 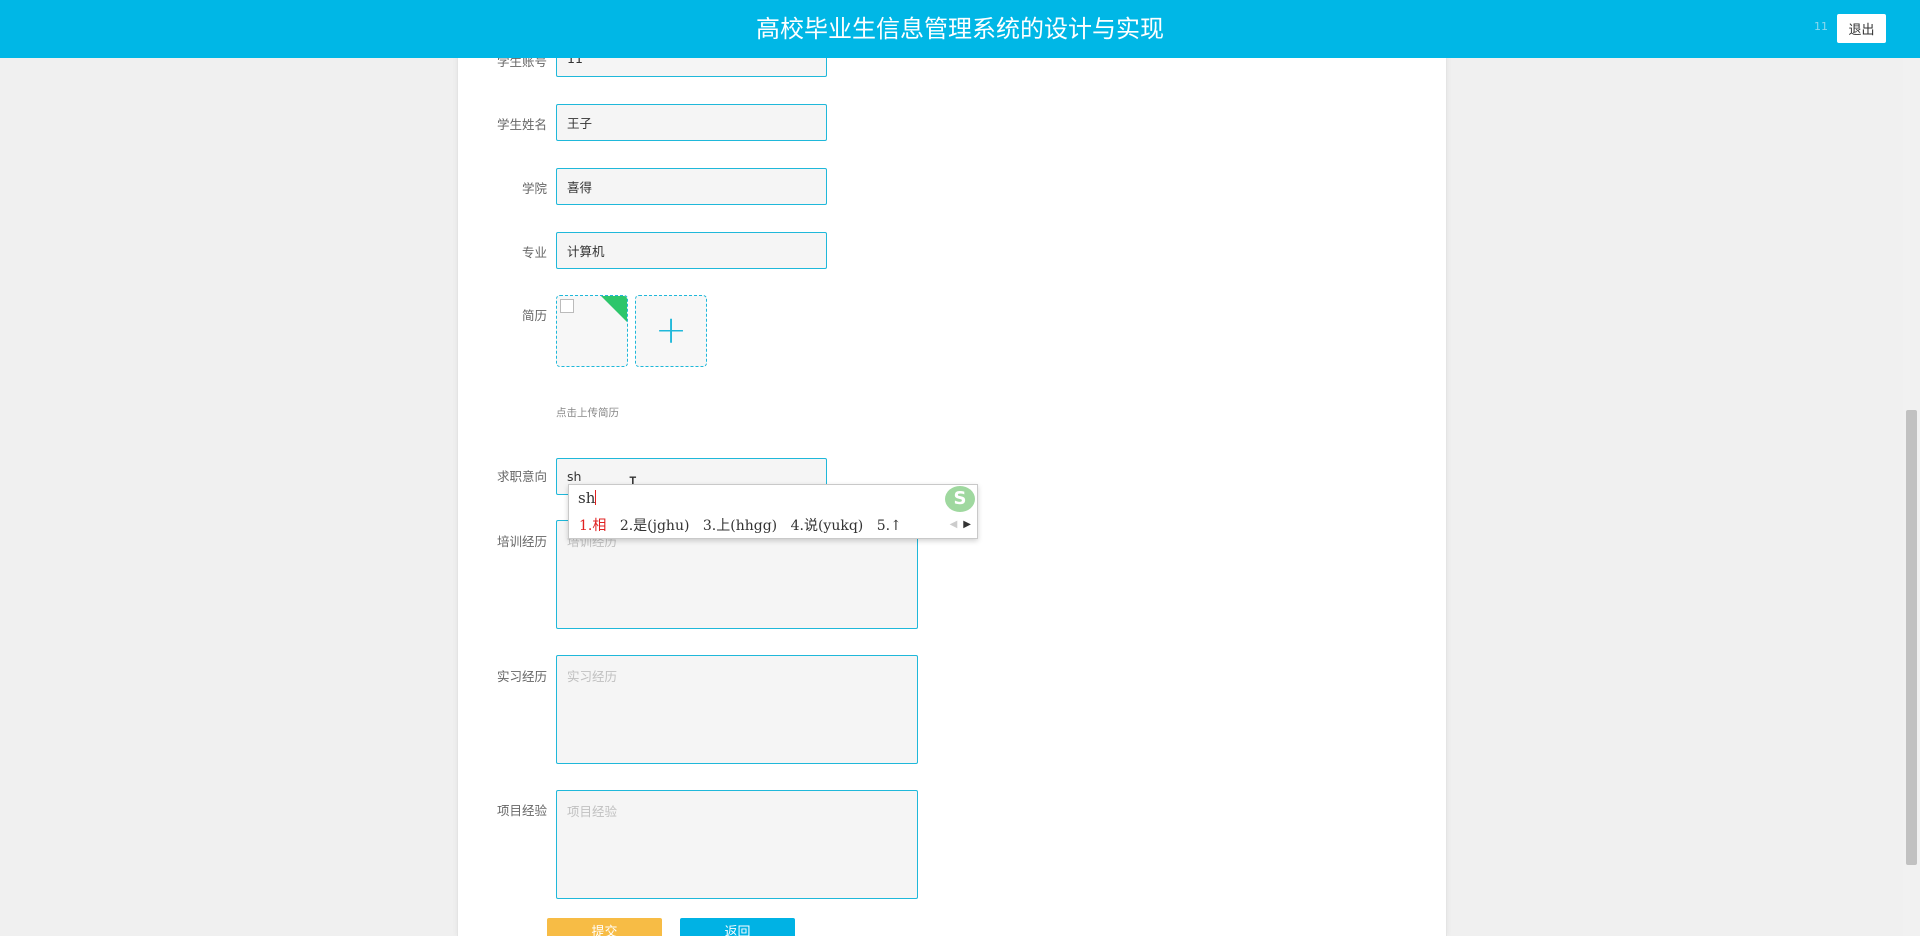 I want to click on username-label: 11, so click(x=1821, y=26).